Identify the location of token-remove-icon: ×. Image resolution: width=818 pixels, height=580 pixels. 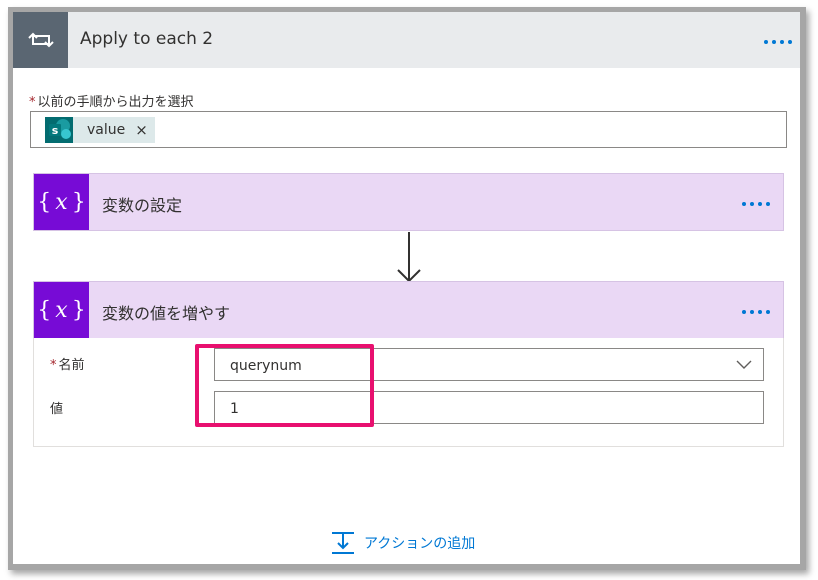
(141, 130).